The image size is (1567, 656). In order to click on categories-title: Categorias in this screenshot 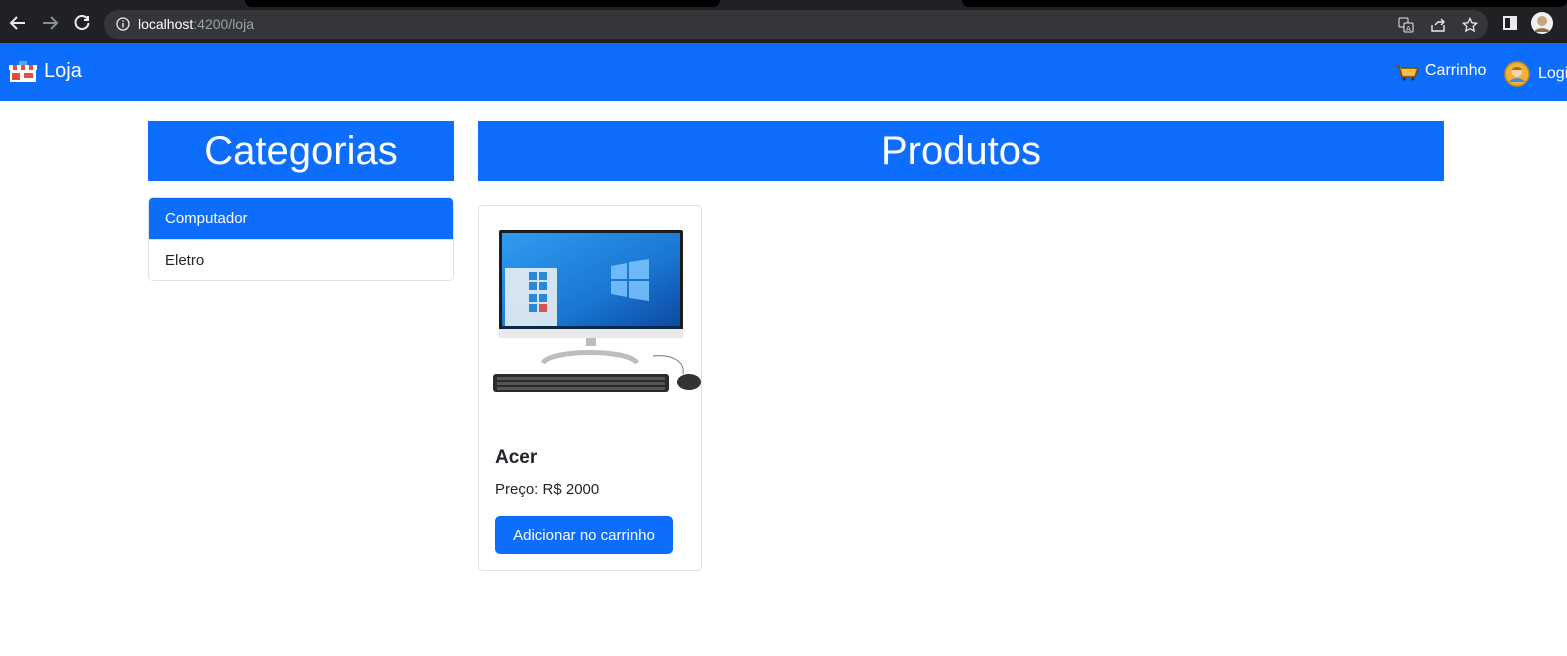, I will do `click(301, 151)`.